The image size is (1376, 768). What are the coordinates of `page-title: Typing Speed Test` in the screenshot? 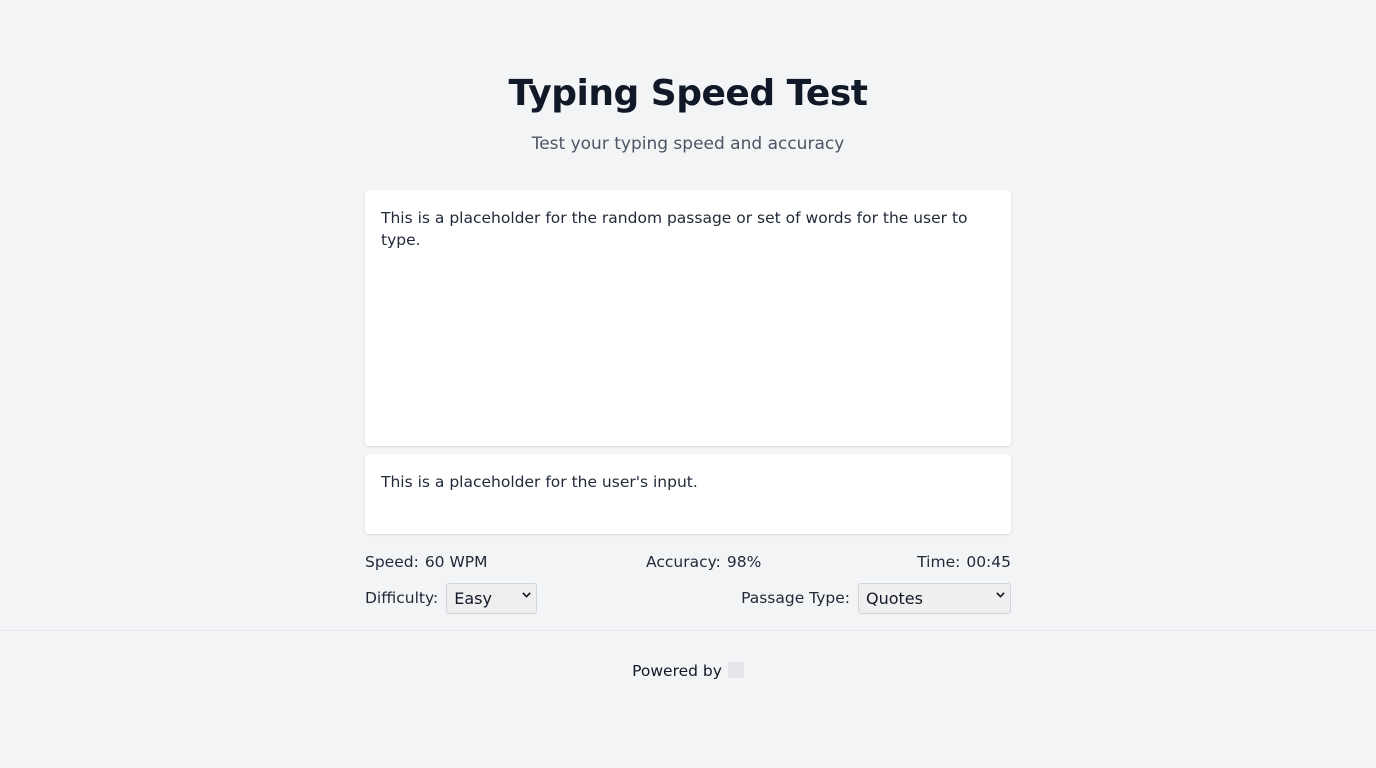 It's located at (688, 93).